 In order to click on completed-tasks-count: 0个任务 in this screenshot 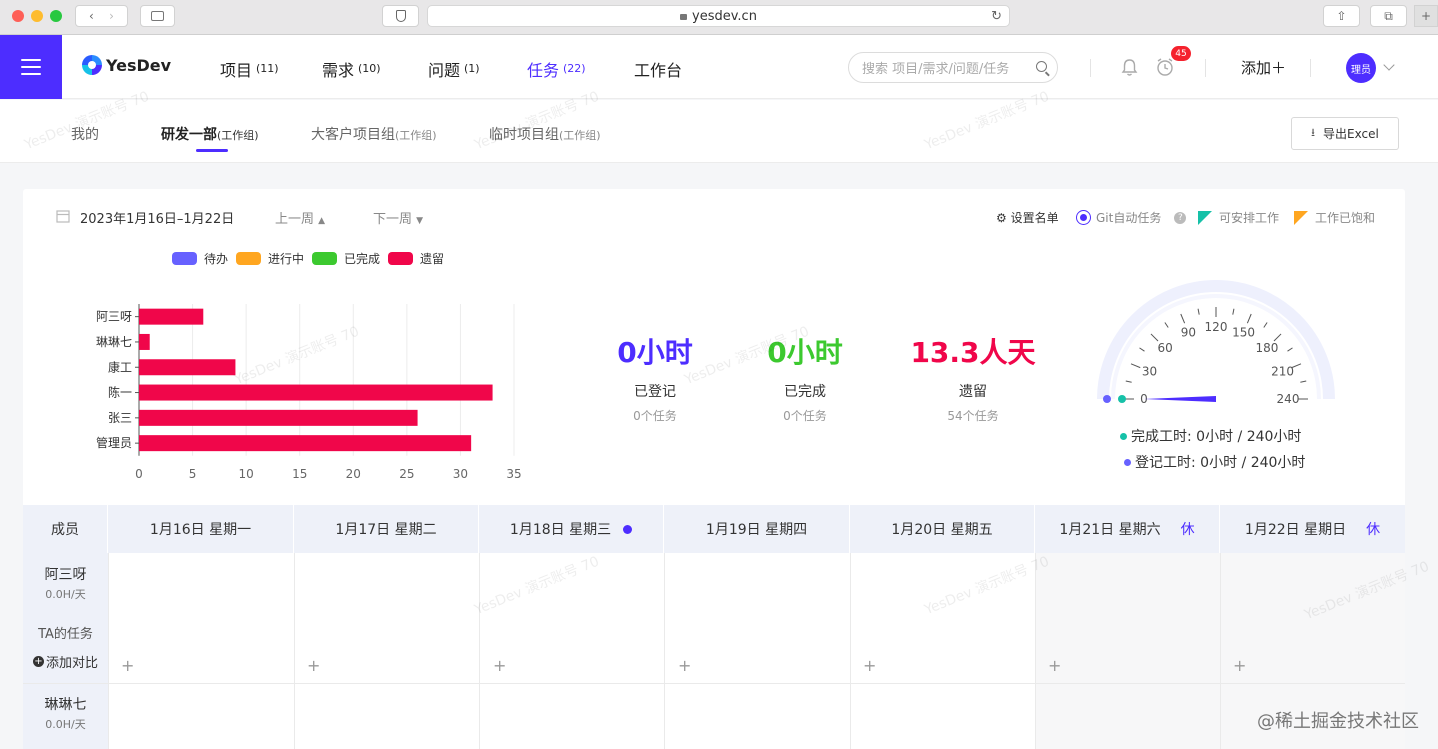, I will do `click(805, 416)`.